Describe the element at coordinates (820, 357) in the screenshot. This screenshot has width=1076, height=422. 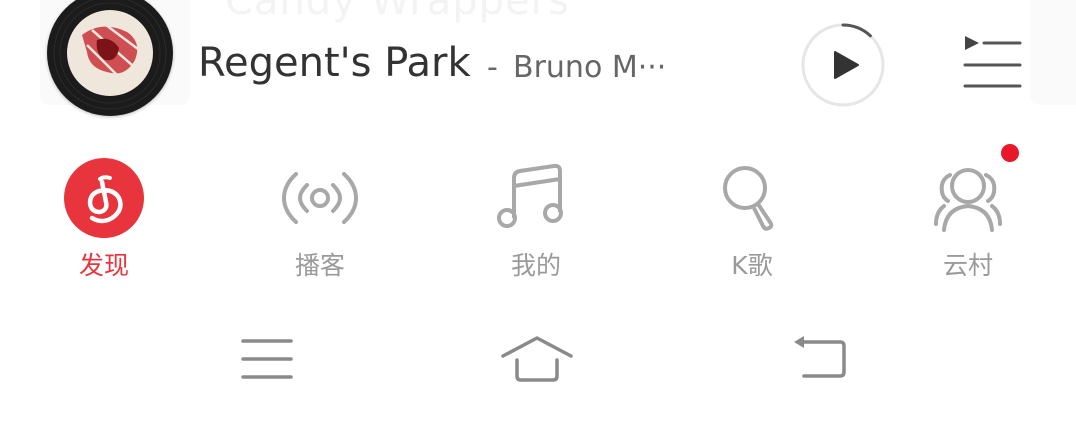
I see `back-icon` at that location.